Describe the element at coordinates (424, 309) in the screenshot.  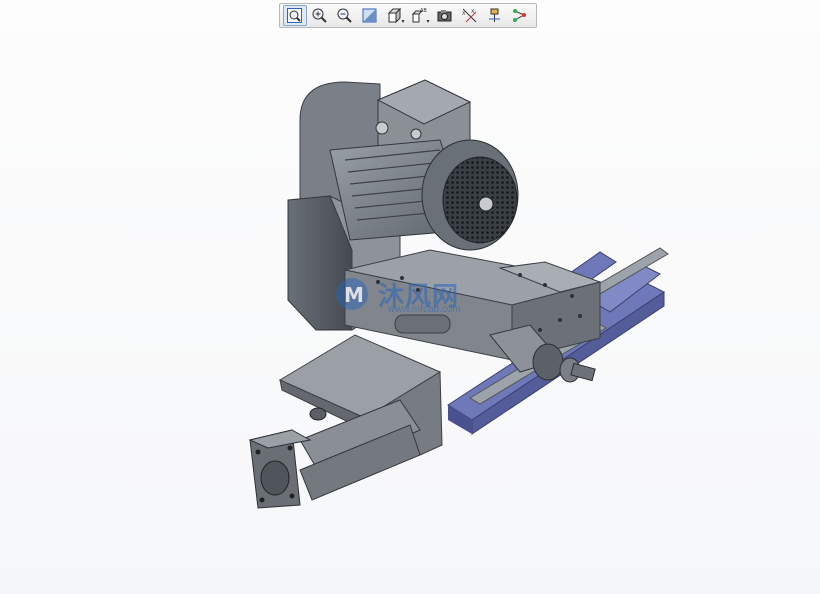
I see `watermark-url-text: www.mfcad.com` at that location.